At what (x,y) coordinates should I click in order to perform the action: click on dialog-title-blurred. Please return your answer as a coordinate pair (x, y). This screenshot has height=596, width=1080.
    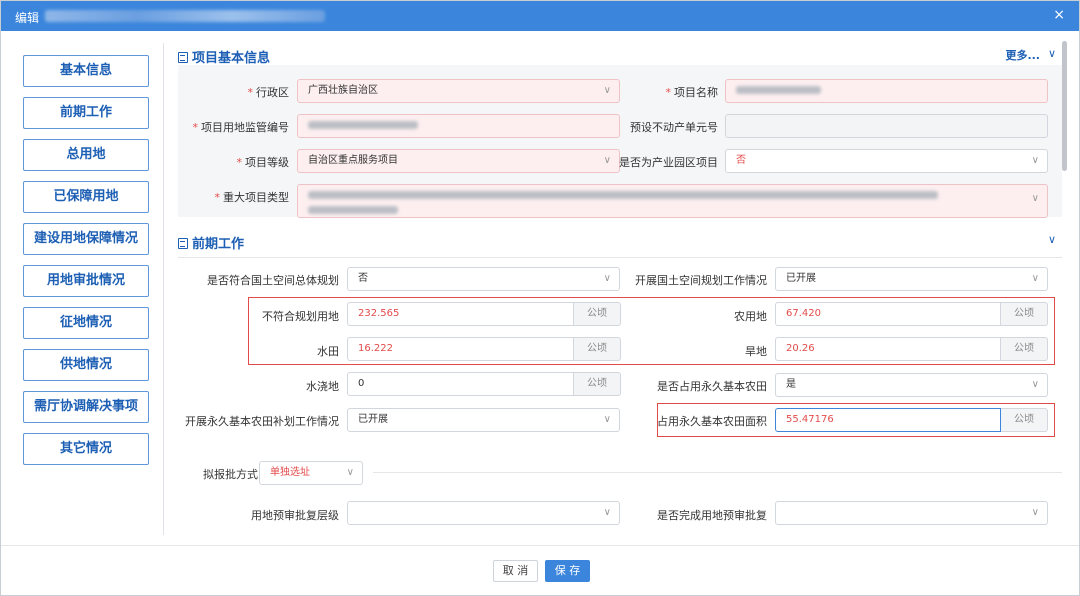
    Looking at the image, I should click on (185, 16).